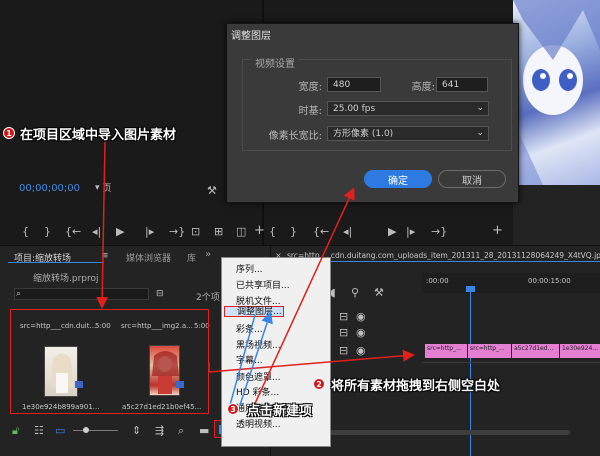 Image resolution: width=600 pixels, height=456 pixels. I want to click on step3-annotation: 点击新建项, so click(280, 411).